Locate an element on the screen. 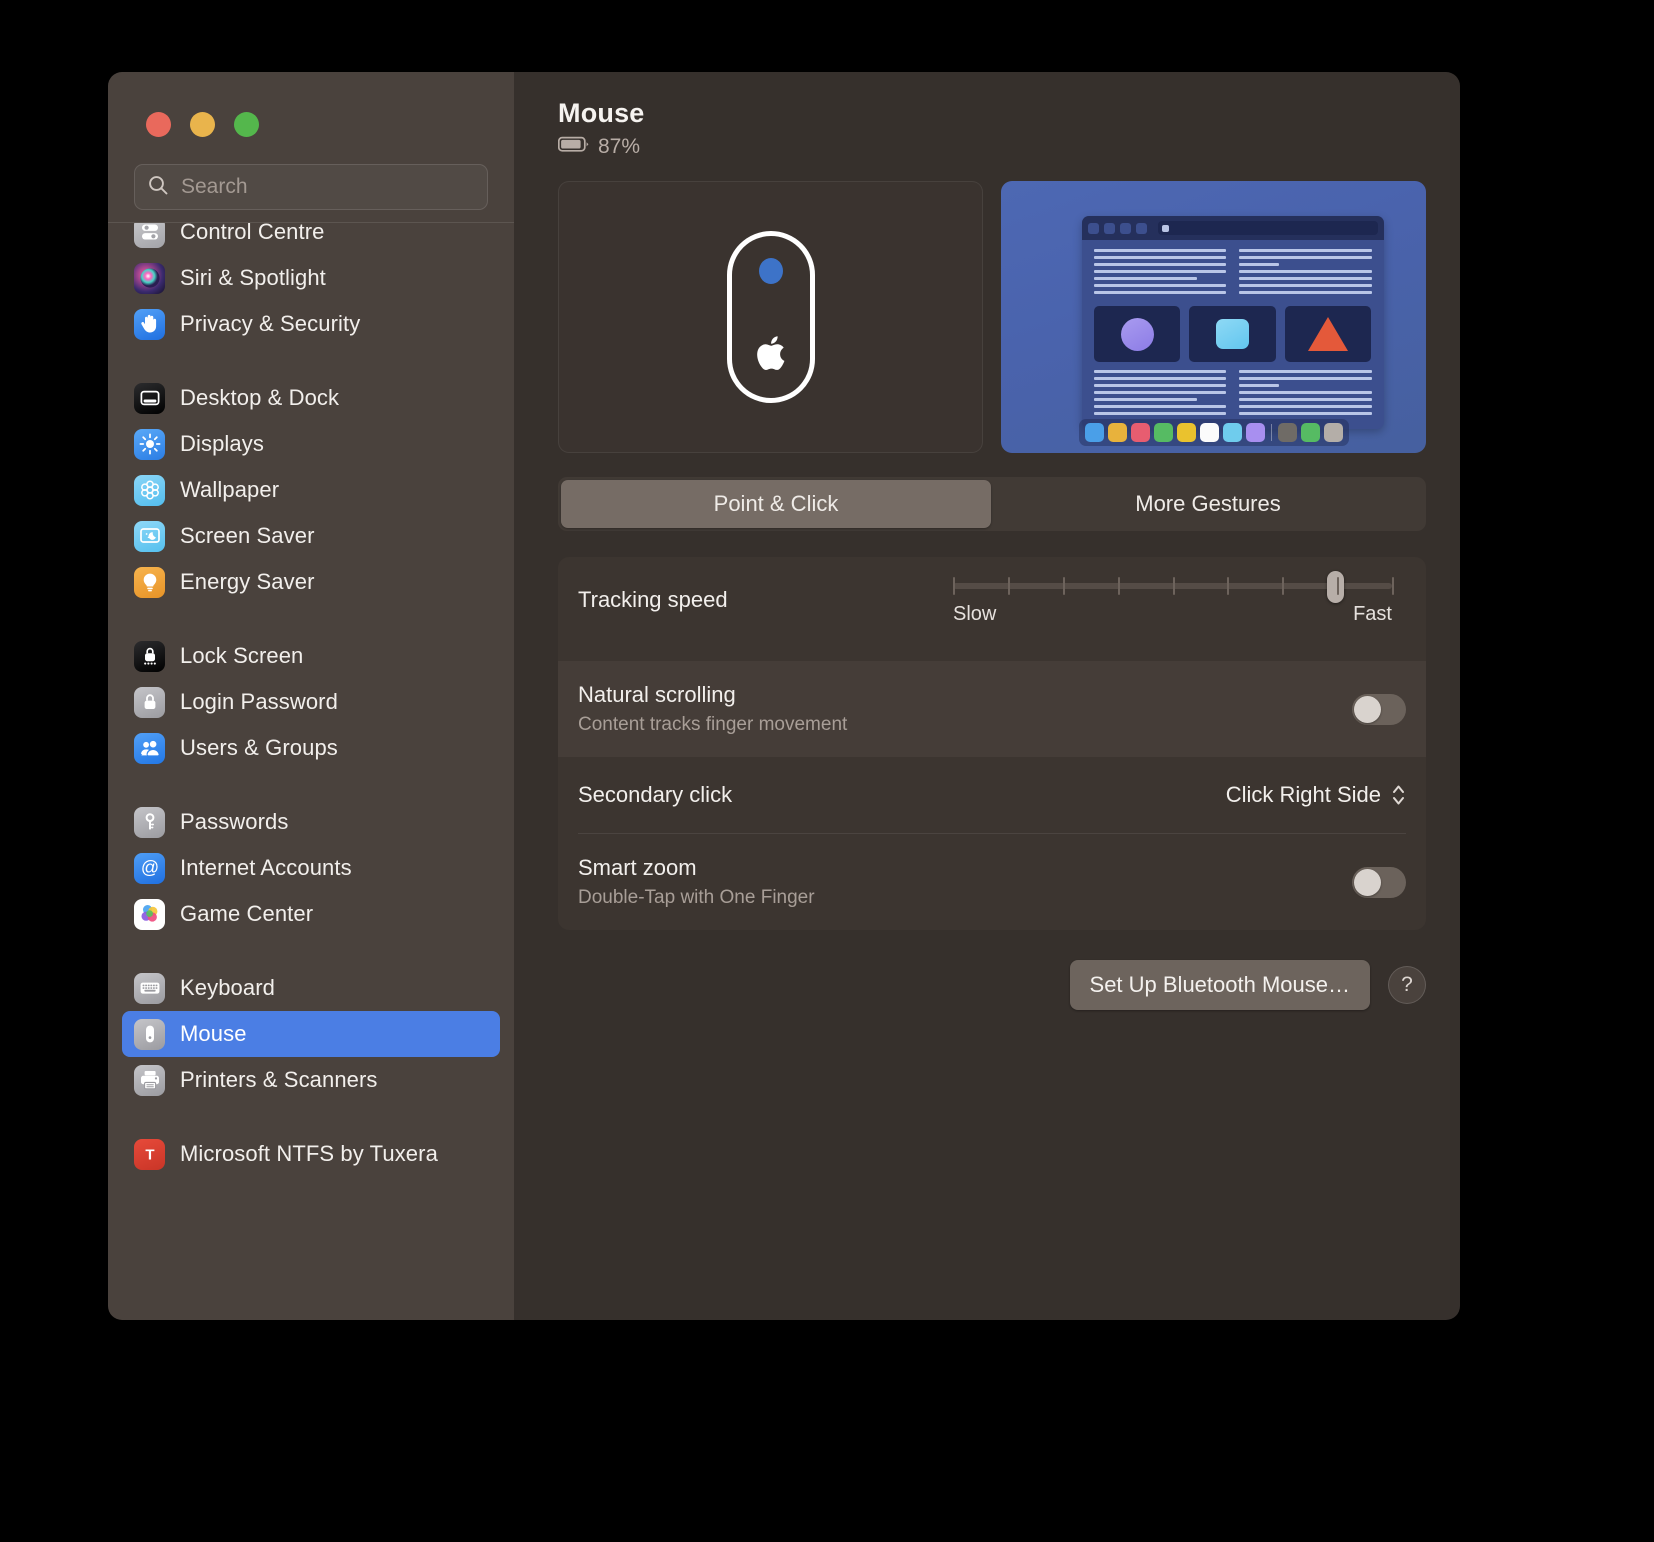  search-input is located at coordinates (328, 187).